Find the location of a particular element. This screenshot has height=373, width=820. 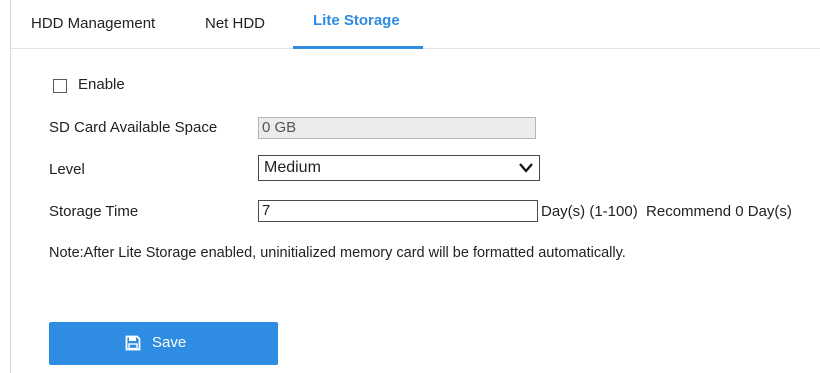

chevron-down-icon is located at coordinates (526, 168).